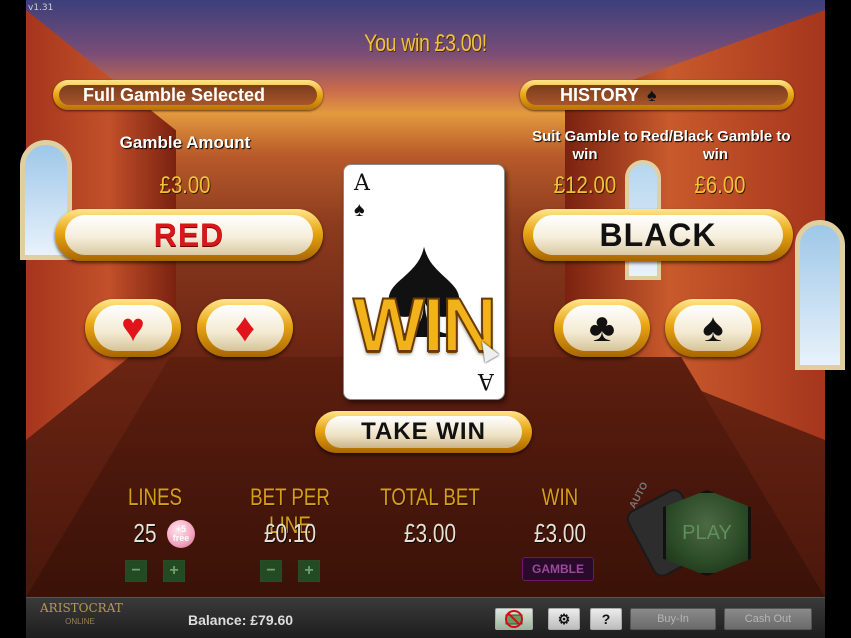 This screenshot has width=851, height=638. Describe the element at coordinates (715, 145) in the screenshot. I see `red-black-gamble-label: Red/Black Gamble to win` at that location.